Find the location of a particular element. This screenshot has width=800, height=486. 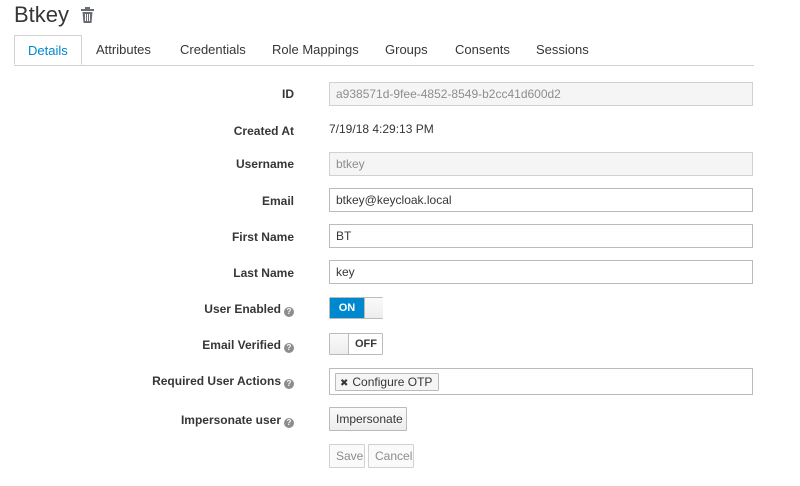

user-enabled-switch: ON is located at coordinates (356, 308).